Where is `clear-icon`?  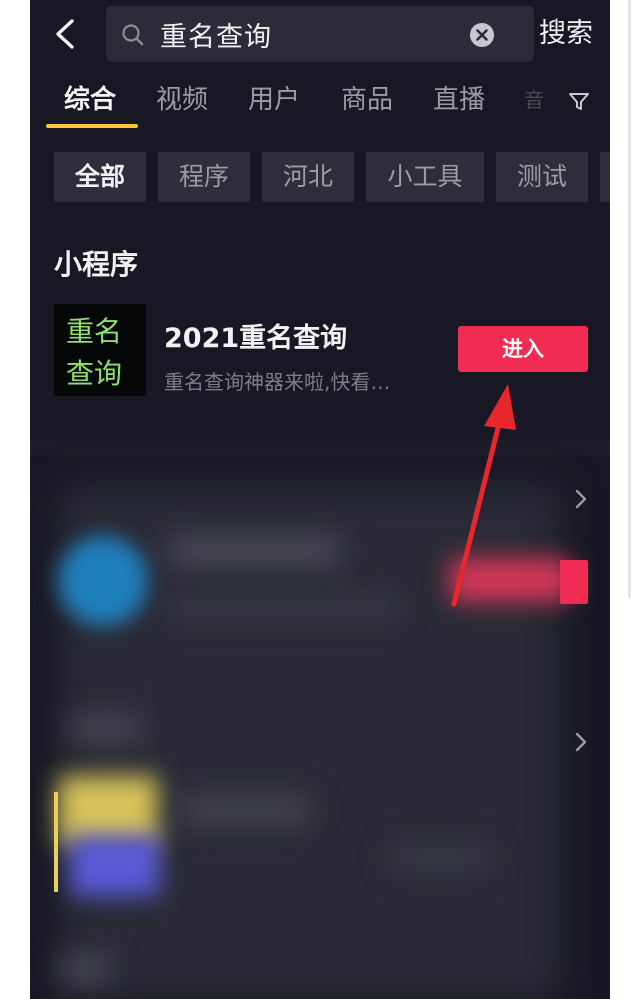 clear-icon is located at coordinates (482, 35).